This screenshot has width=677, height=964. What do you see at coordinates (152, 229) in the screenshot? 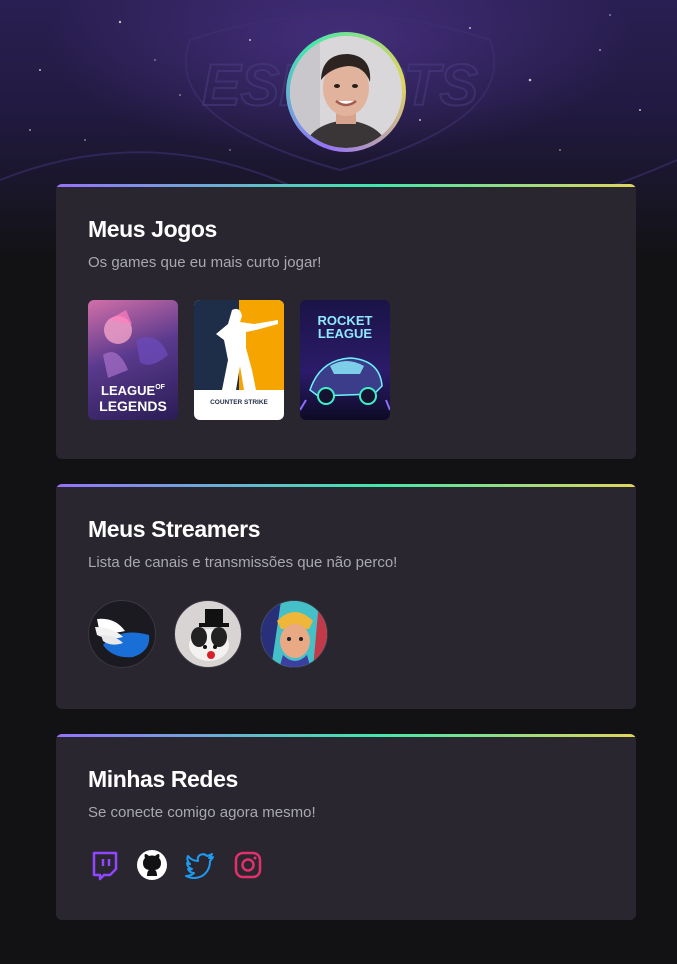
I see `games-title: Meus Jogos` at bounding box center [152, 229].